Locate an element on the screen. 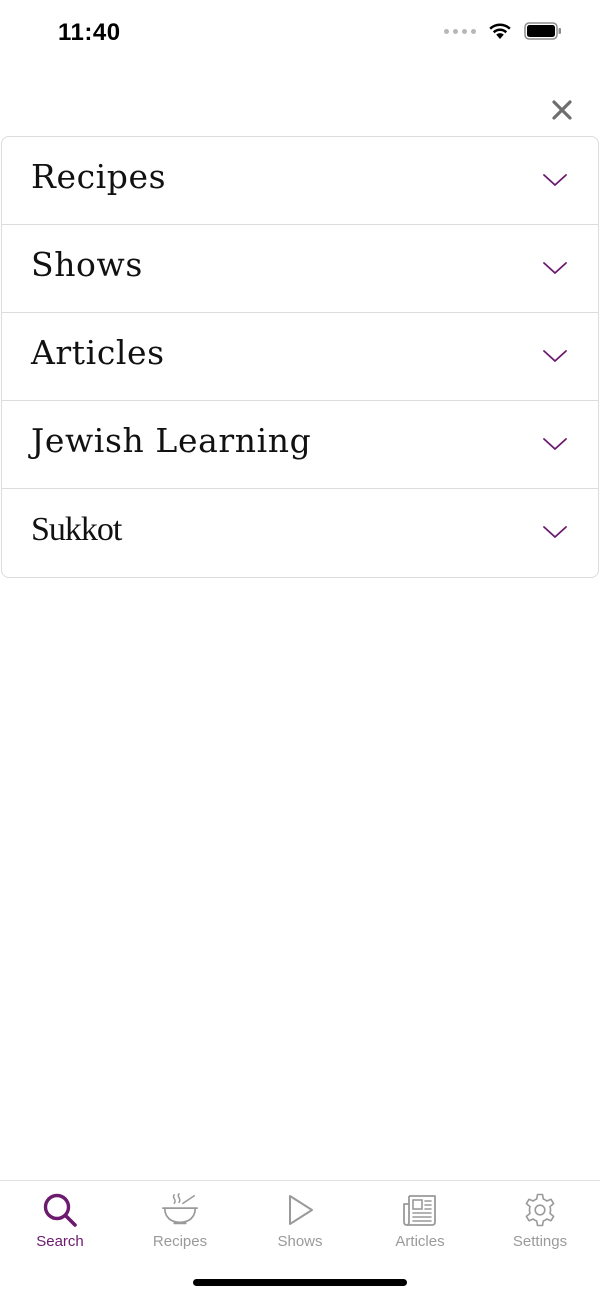  tab-label: Recipes is located at coordinates (180, 1241).